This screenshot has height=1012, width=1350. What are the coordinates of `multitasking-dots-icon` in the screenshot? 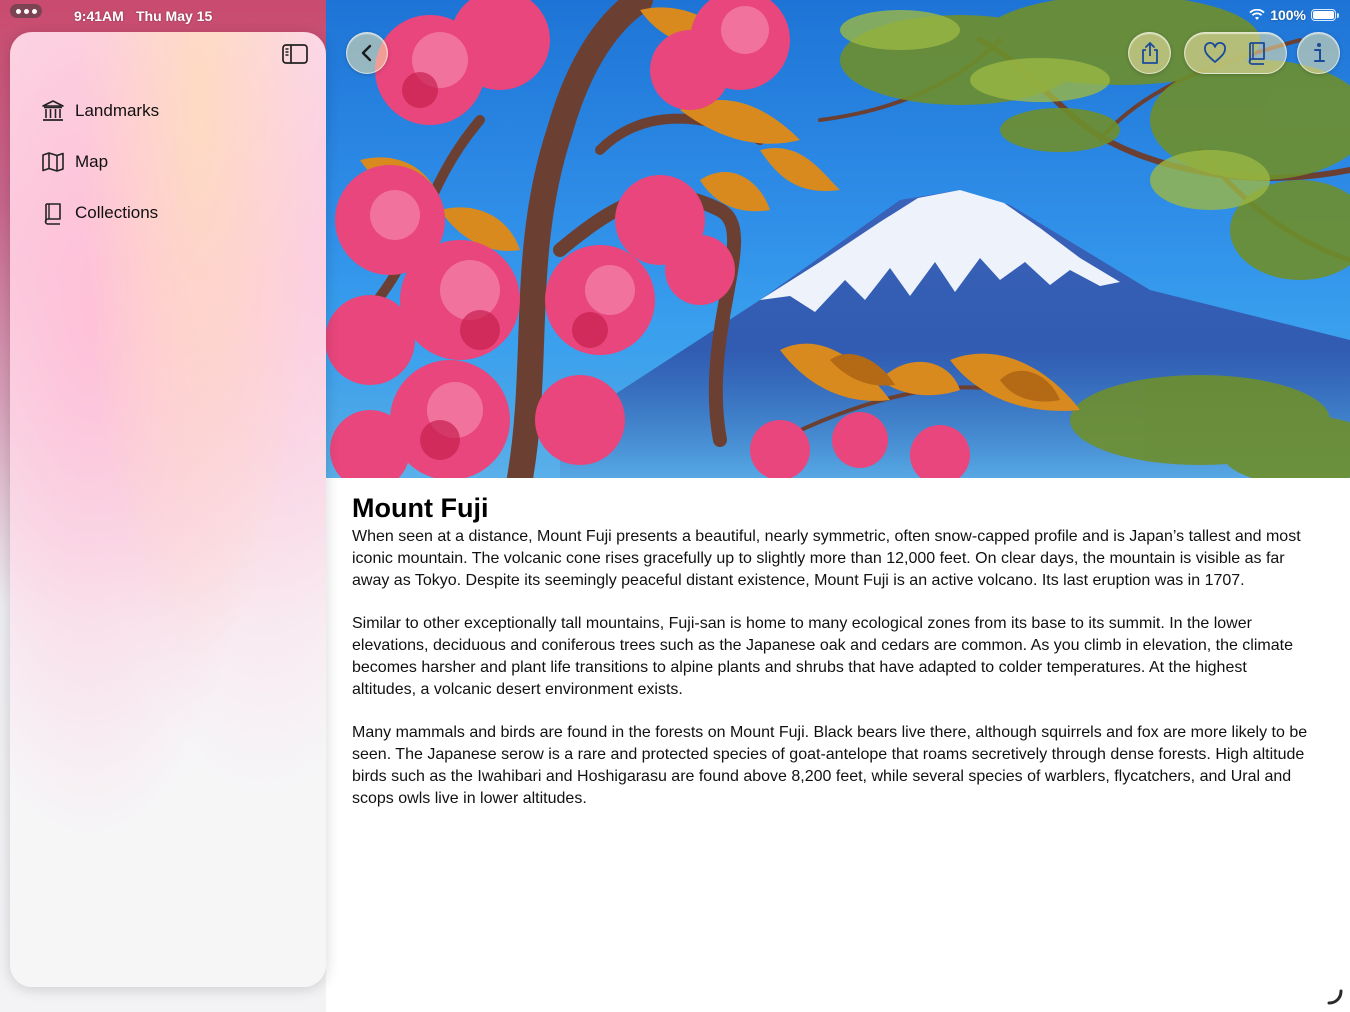 It's located at (26, 11).